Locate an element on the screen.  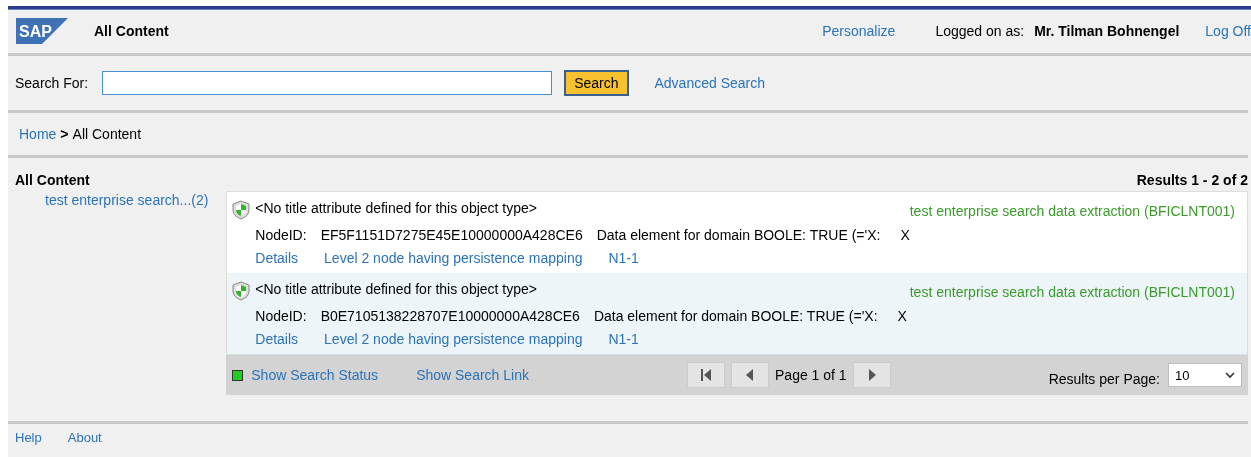
breadcrumb-current: All Content is located at coordinates (107, 134).